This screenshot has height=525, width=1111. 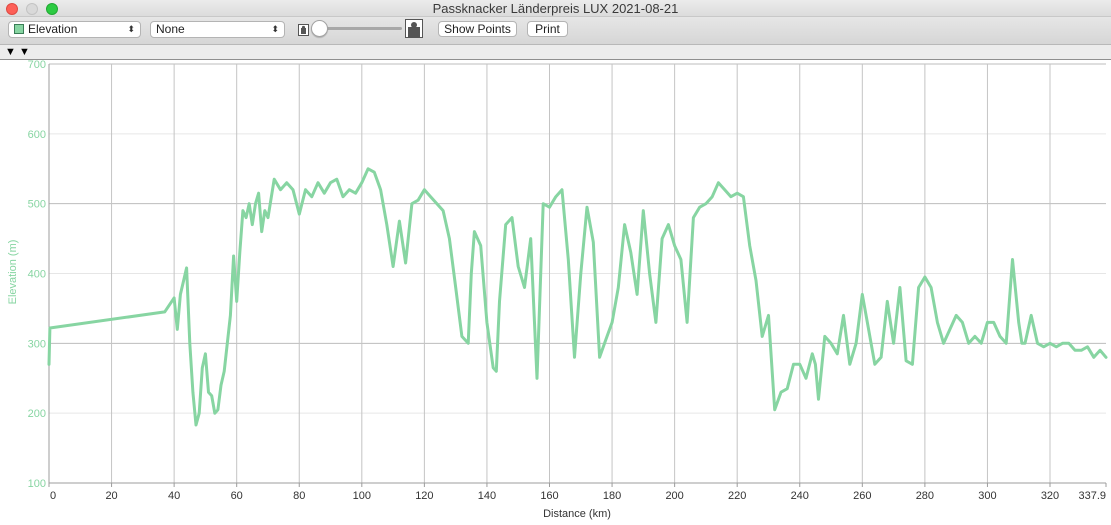 I want to click on y-tick-label: 300, so click(x=37, y=344).